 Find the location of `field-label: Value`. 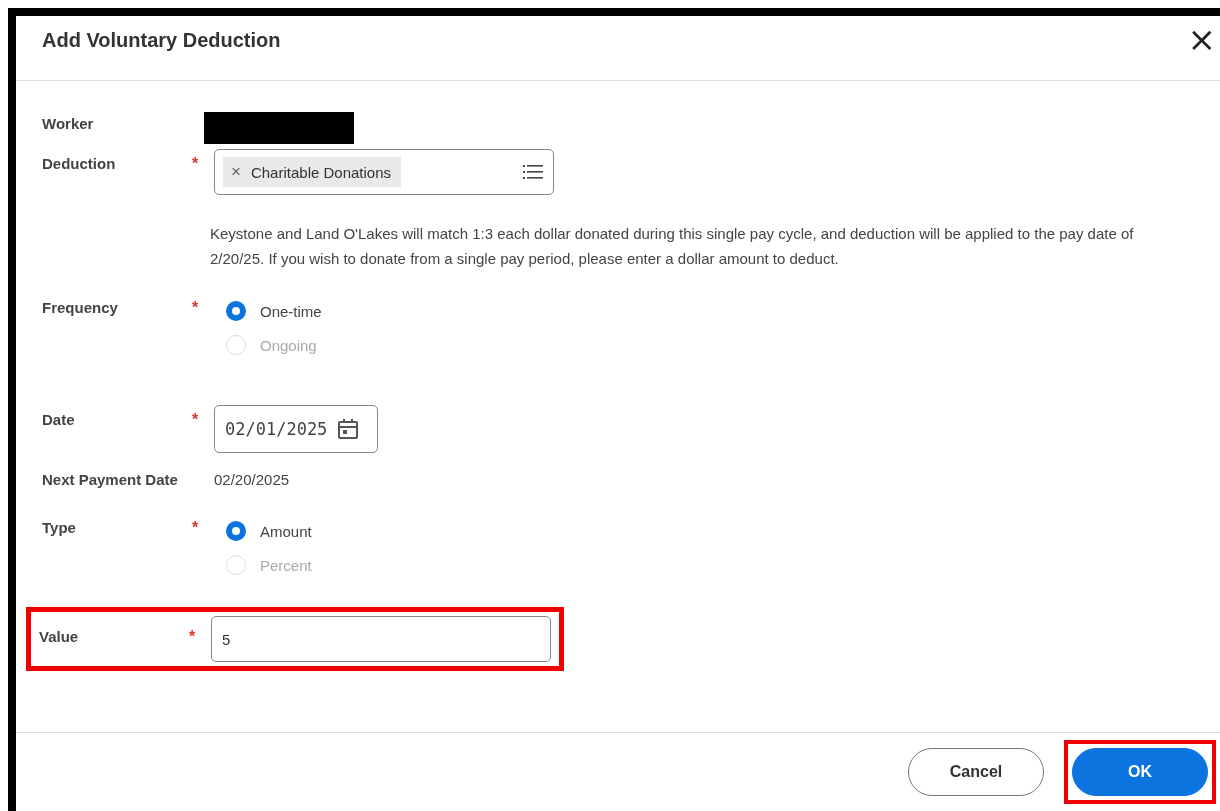

field-label: Value is located at coordinates (59, 636).